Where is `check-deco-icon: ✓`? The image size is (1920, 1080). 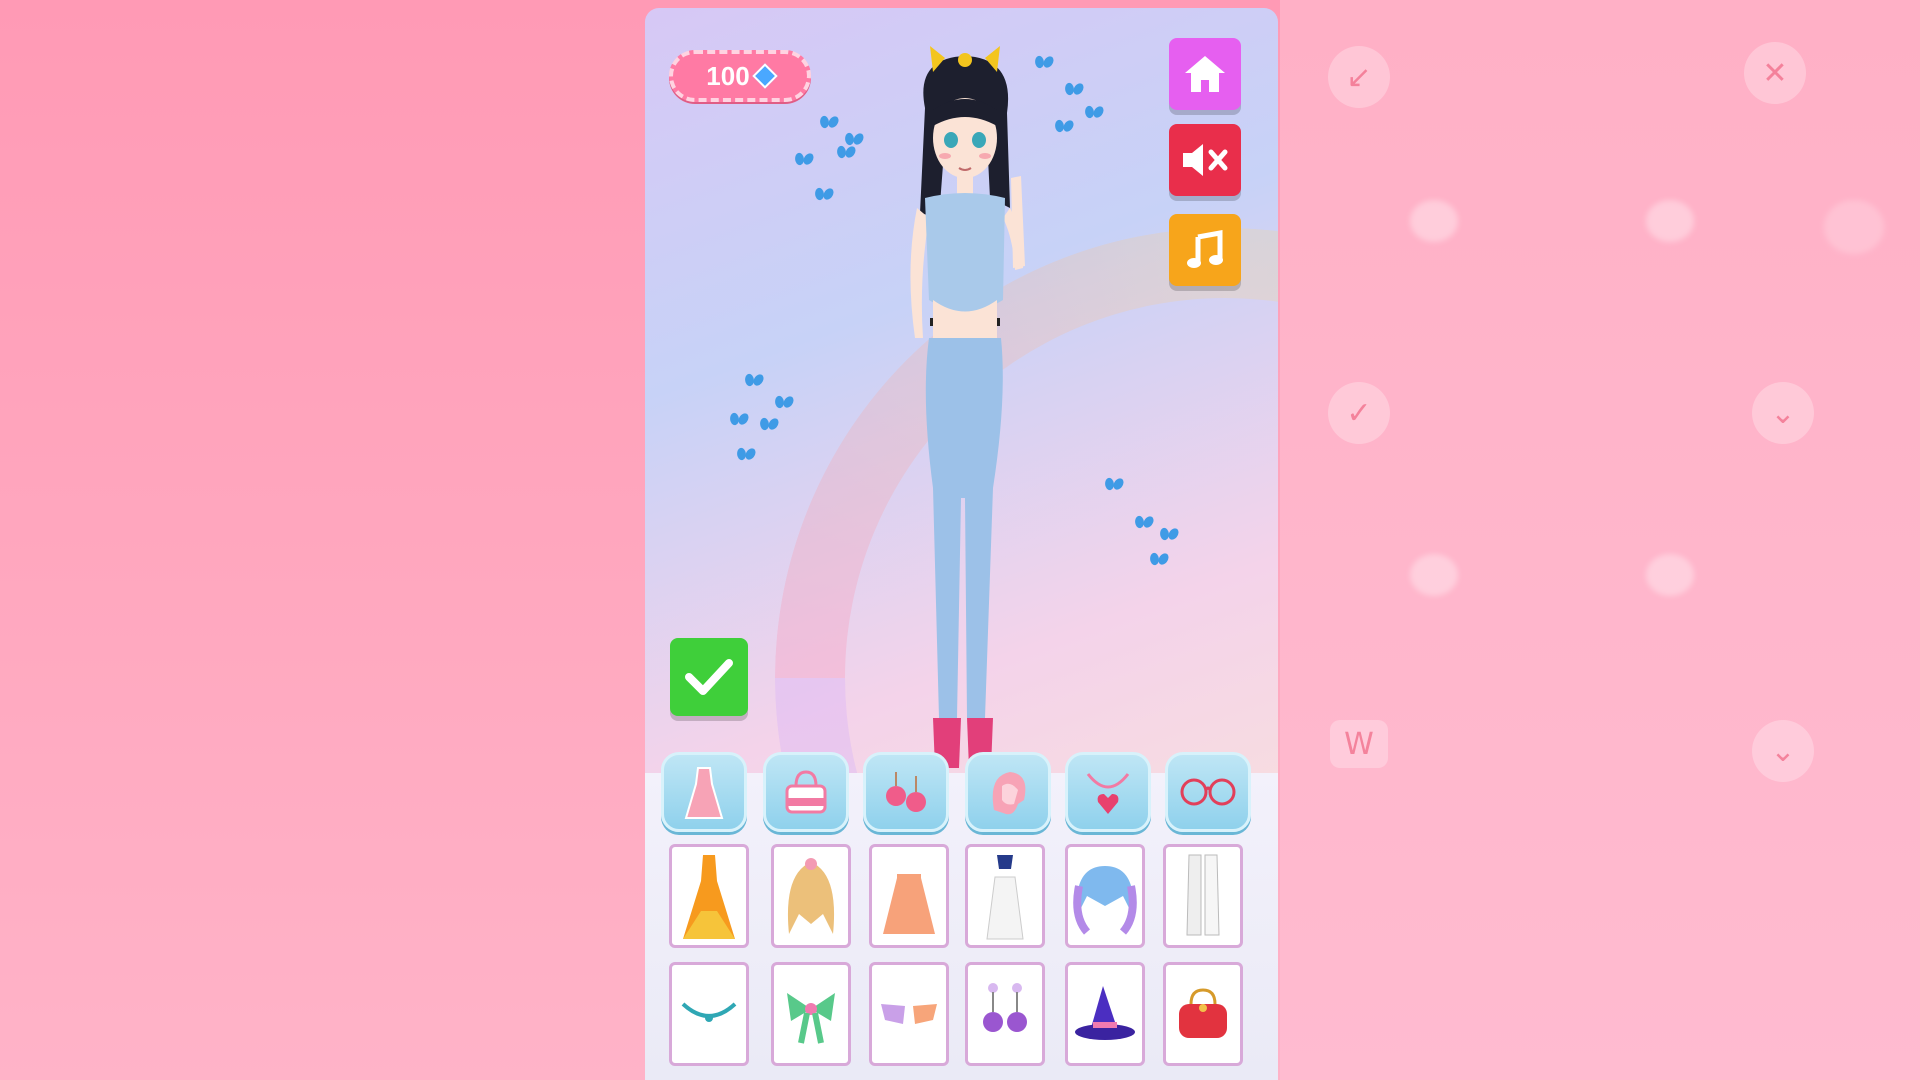
check-deco-icon: ✓ is located at coordinates (1359, 413).